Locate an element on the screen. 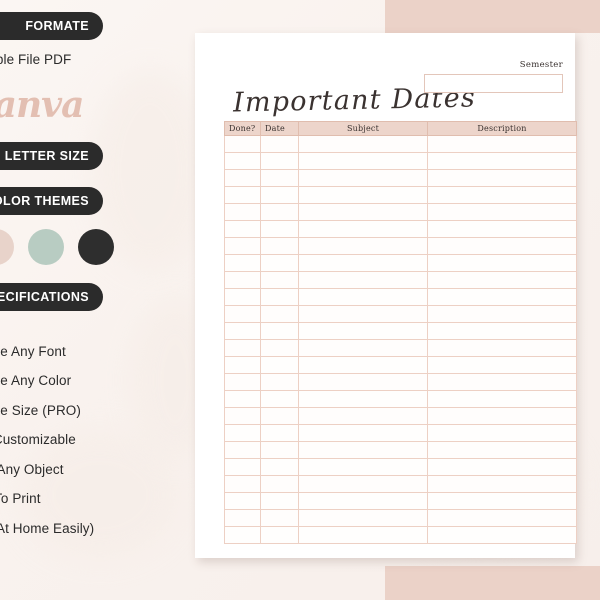  color-swatch-charcoal is located at coordinates (96, 247).